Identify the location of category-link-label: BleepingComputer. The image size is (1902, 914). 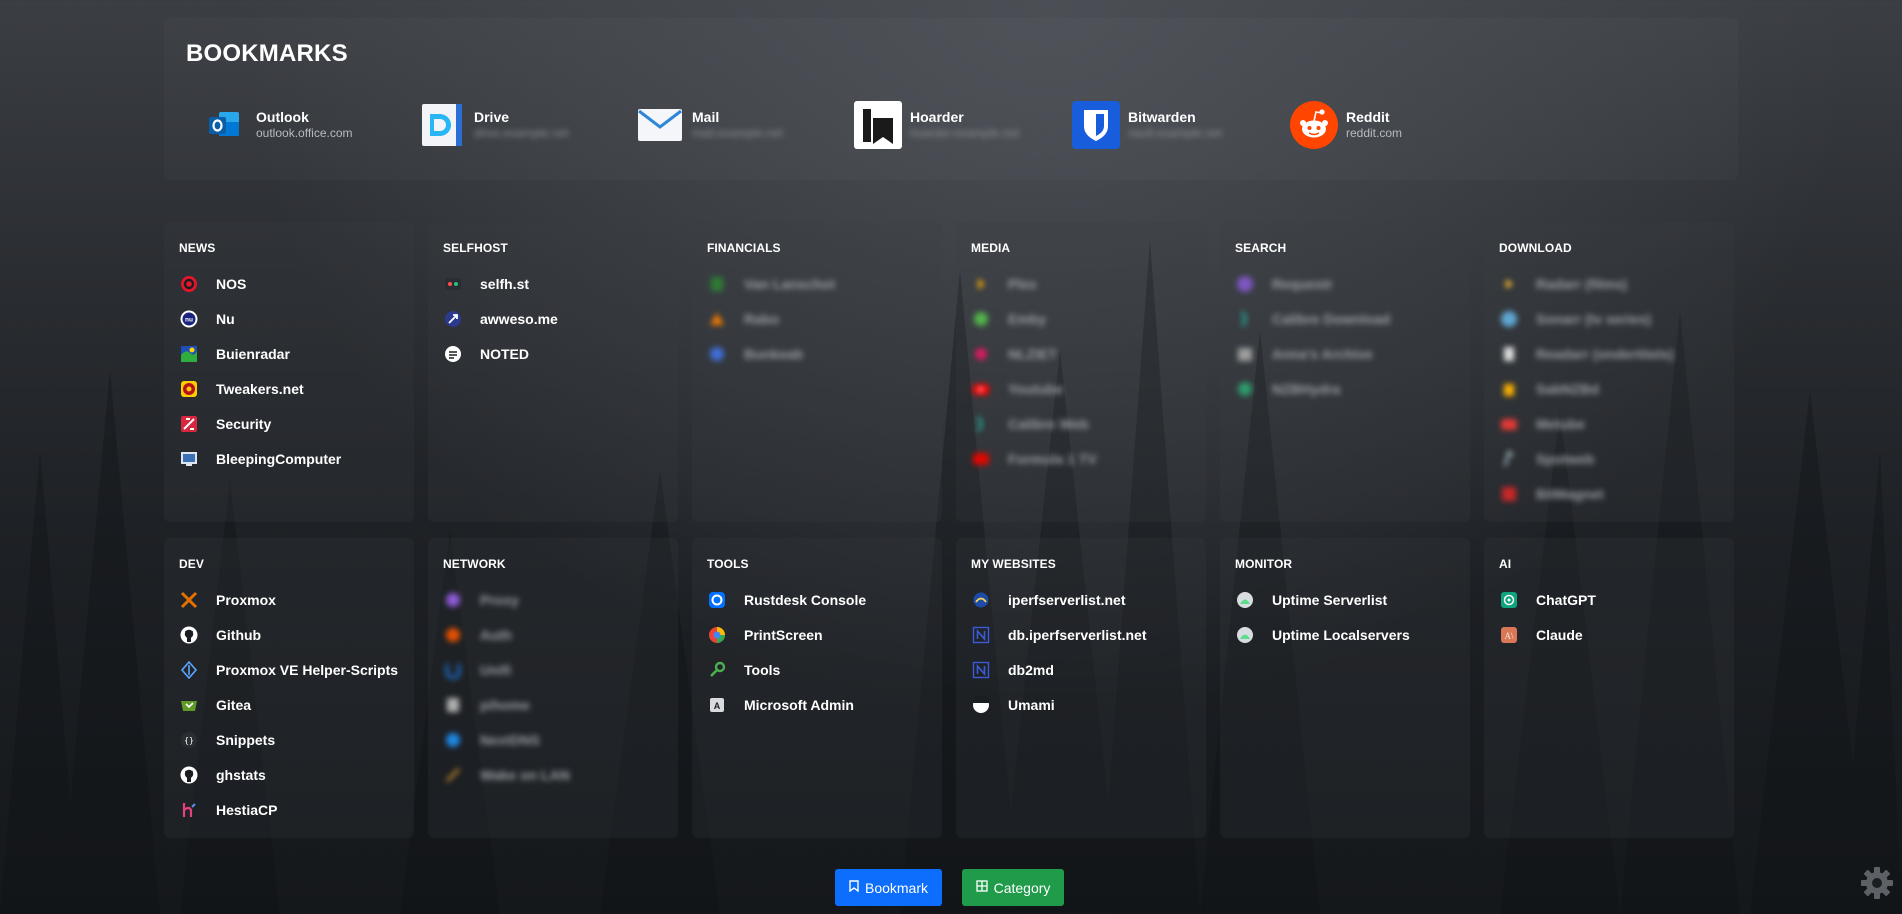
(279, 458).